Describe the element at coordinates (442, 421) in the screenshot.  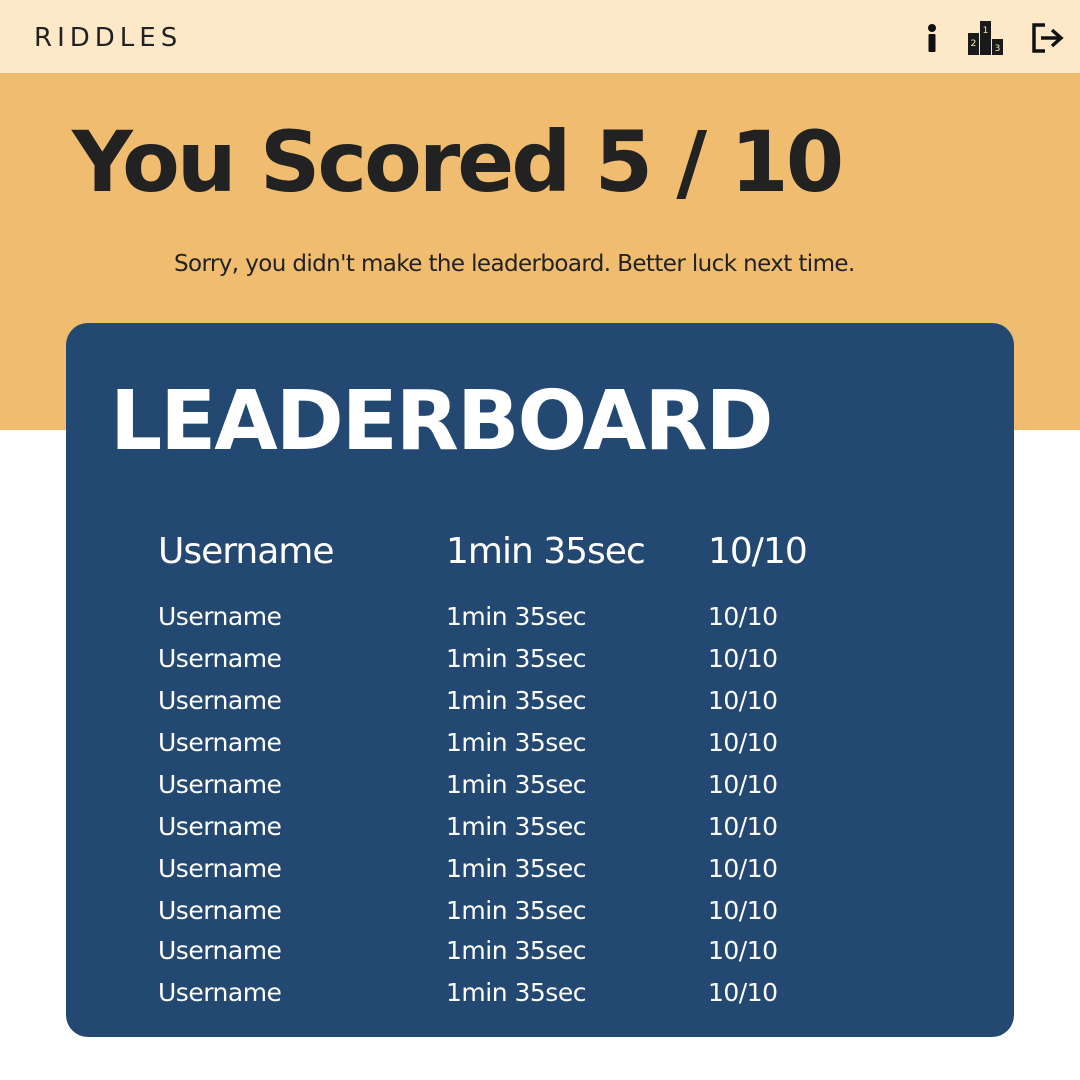
I see `leaderboard-title: LEADERBOARD` at that location.